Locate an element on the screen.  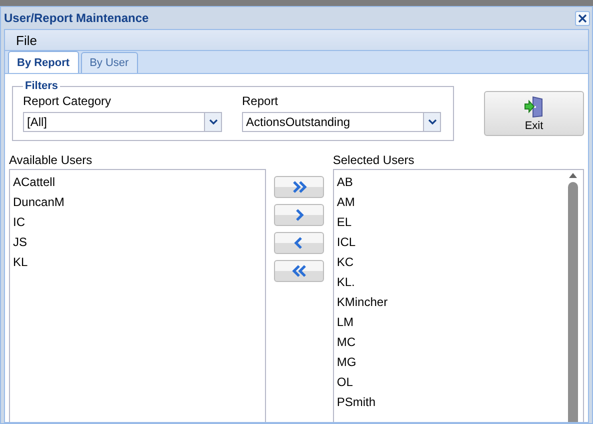
group-legend: Filters is located at coordinates (41, 86).